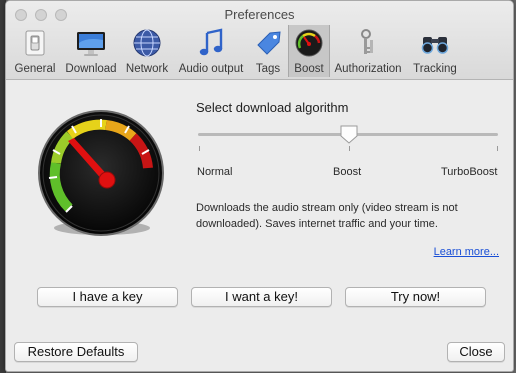  Describe the element at coordinates (211, 69) in the screenshot. I see `tab-audio-output-label: Audio output` at that location.